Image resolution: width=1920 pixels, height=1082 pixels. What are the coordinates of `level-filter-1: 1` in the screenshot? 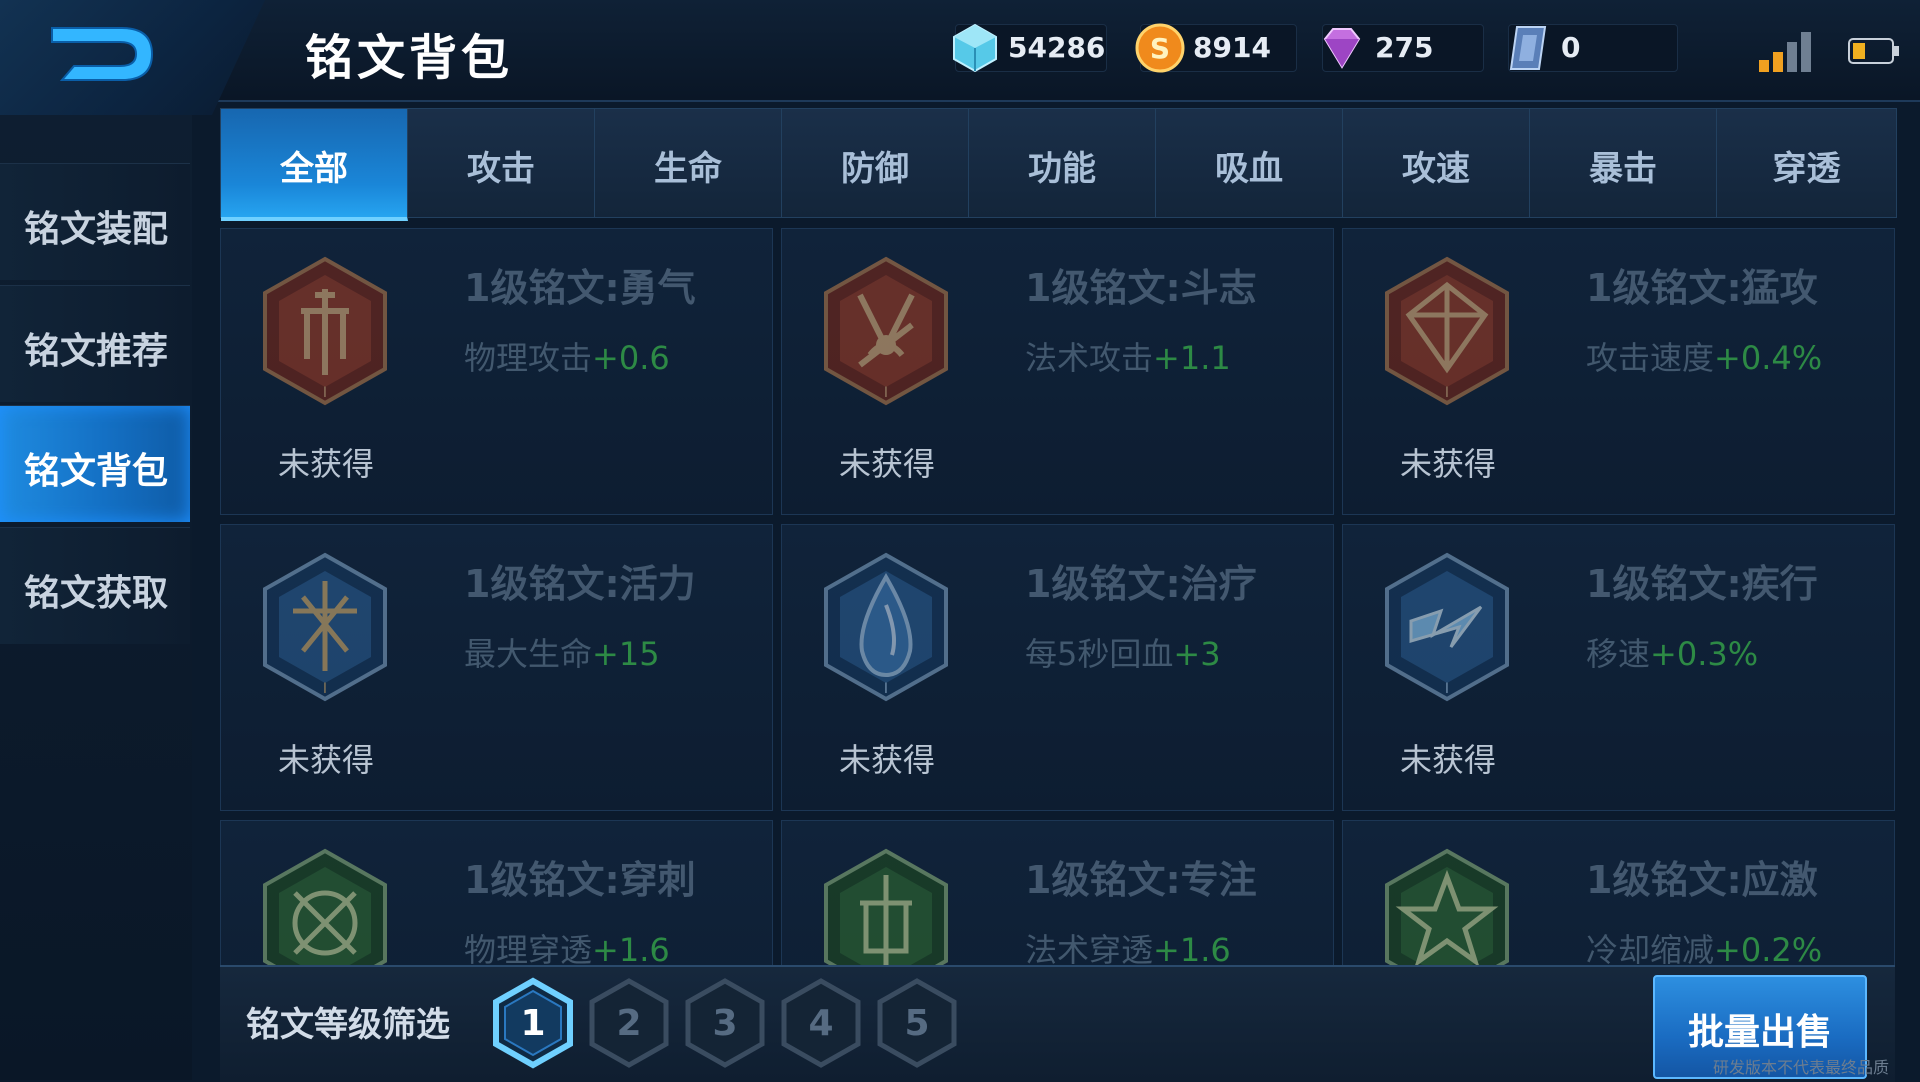 It's located at (533, 1023).